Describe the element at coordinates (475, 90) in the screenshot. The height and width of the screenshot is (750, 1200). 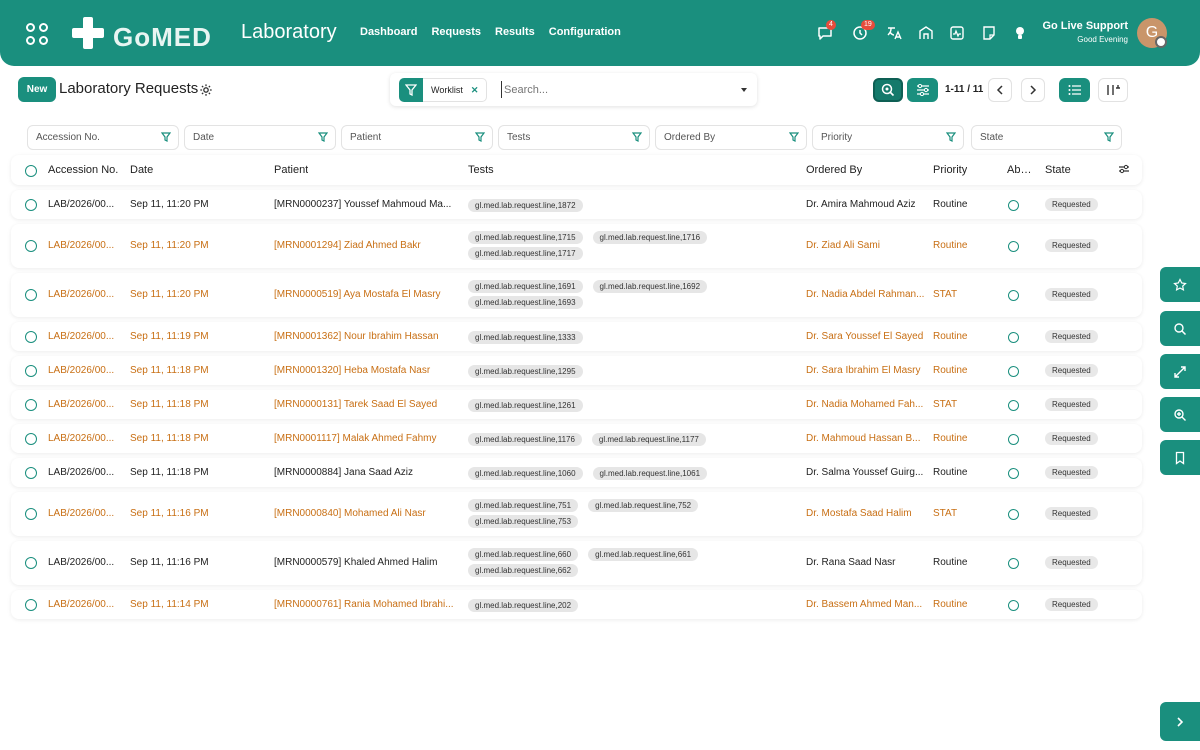
I see `remove-facet-icon: ✕` at that location.